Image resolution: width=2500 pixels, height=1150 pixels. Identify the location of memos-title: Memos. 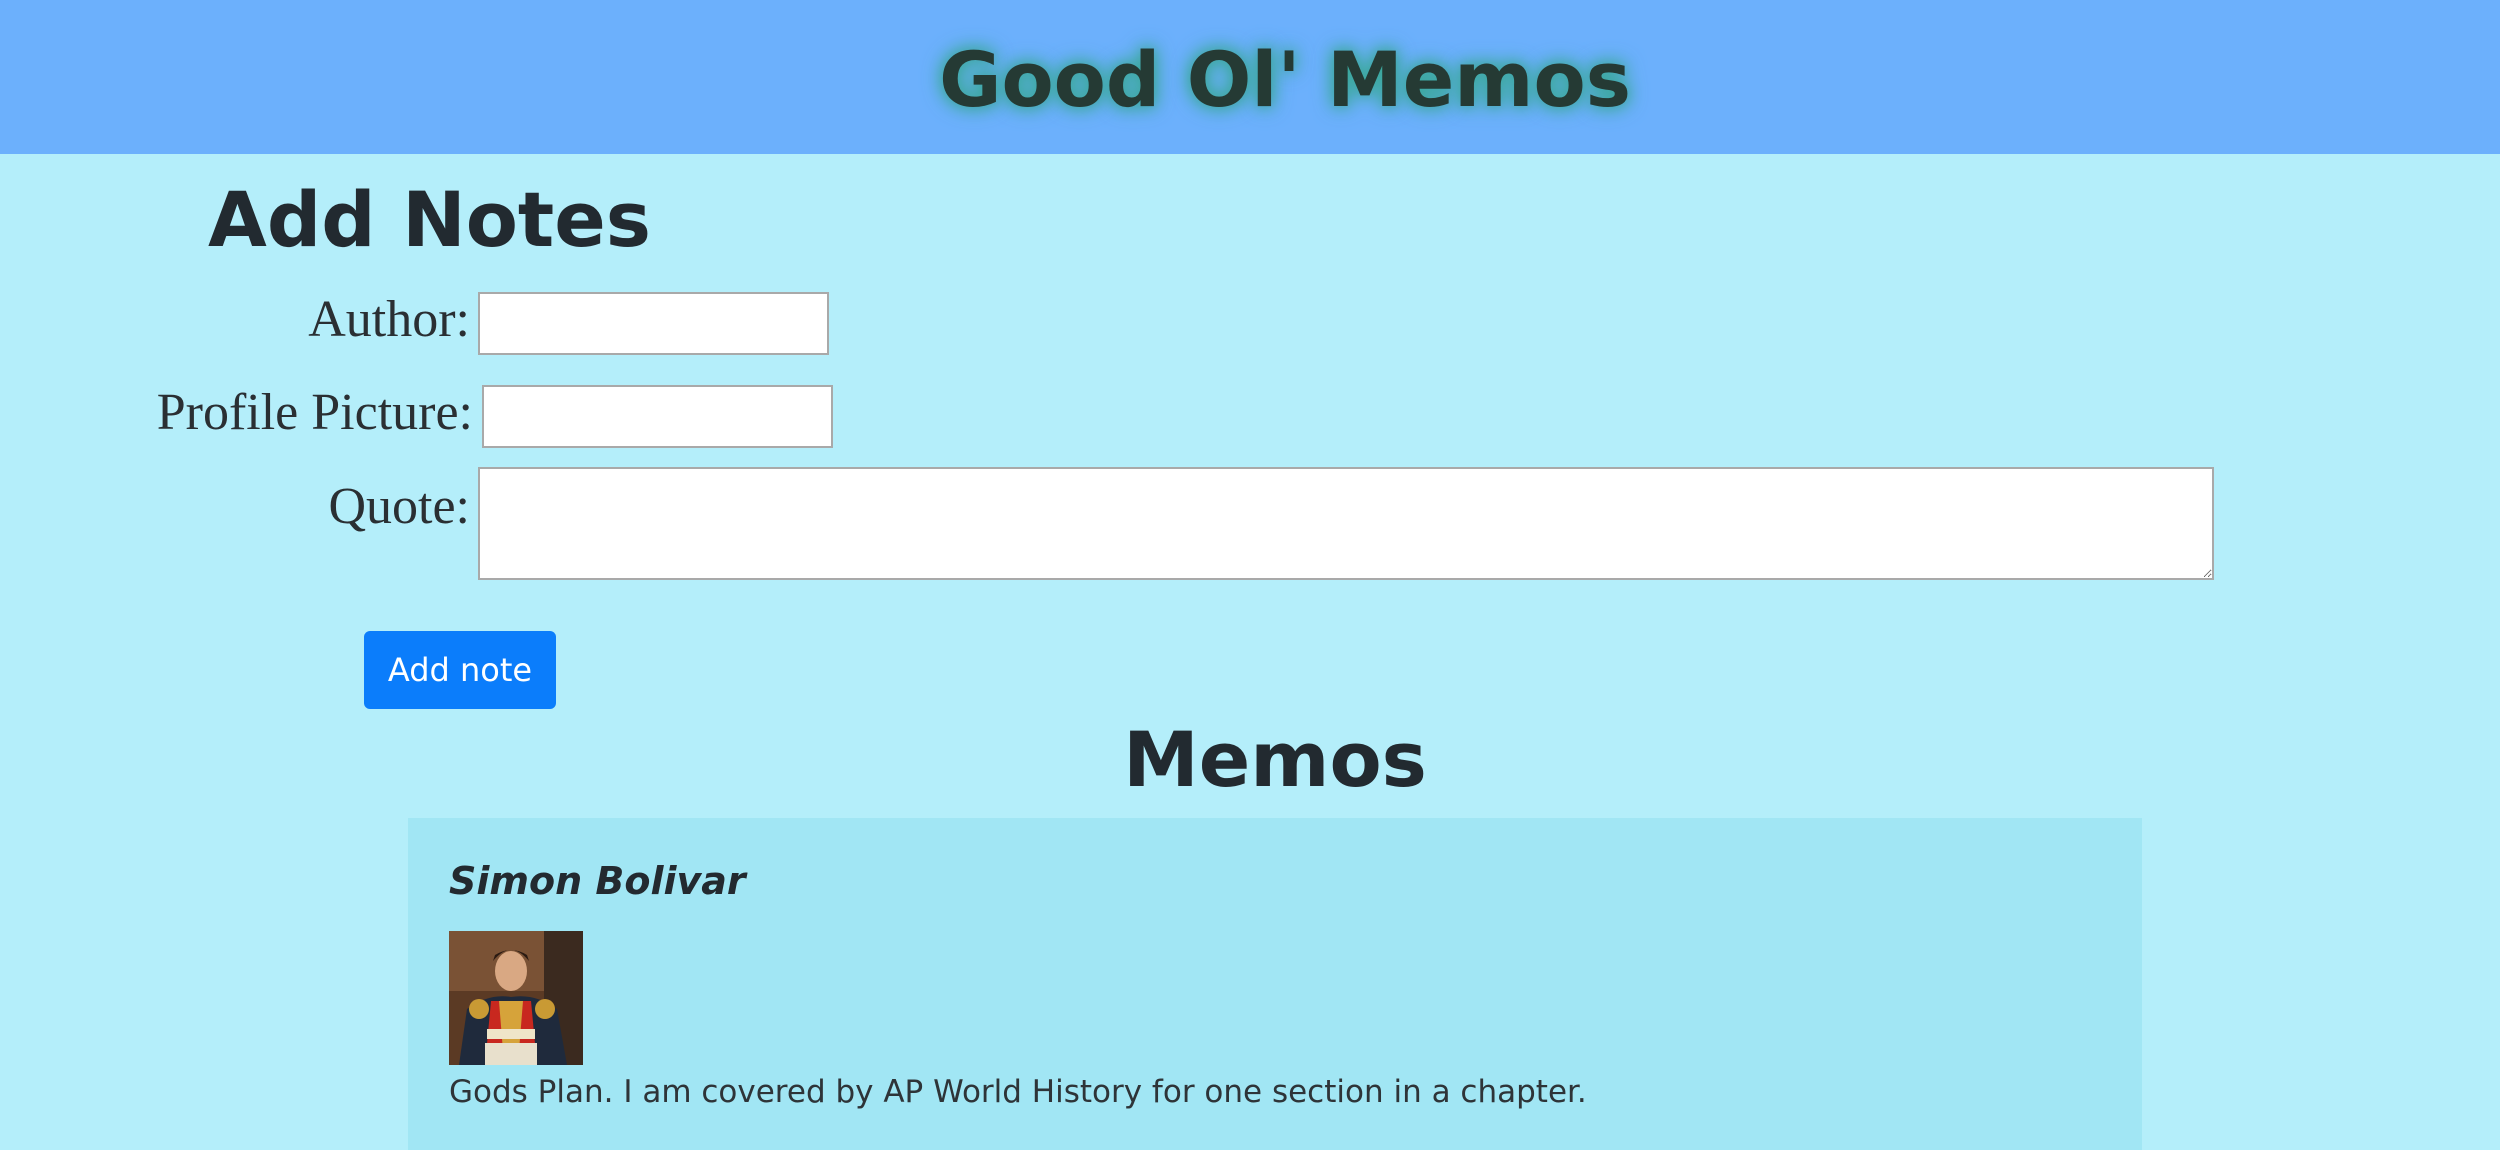
(1275, 759).